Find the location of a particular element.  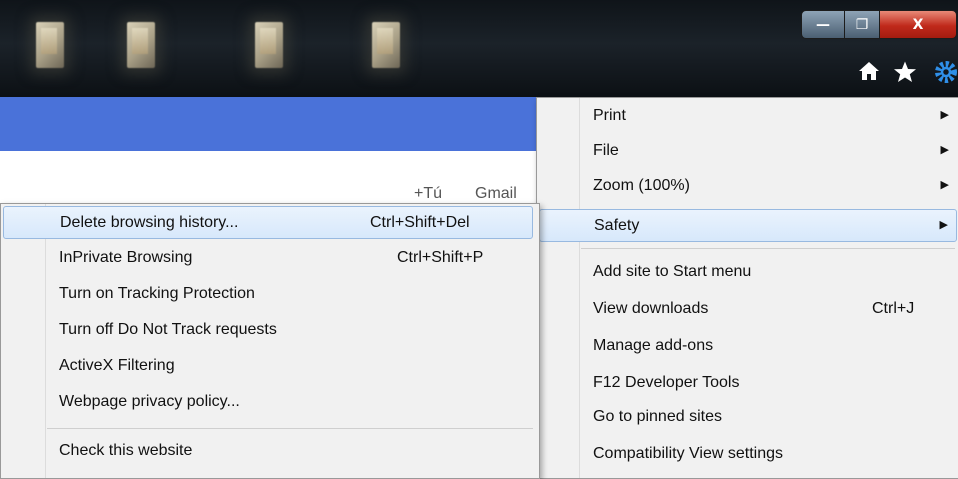

gear-icon is located at coordinates (946, 74).